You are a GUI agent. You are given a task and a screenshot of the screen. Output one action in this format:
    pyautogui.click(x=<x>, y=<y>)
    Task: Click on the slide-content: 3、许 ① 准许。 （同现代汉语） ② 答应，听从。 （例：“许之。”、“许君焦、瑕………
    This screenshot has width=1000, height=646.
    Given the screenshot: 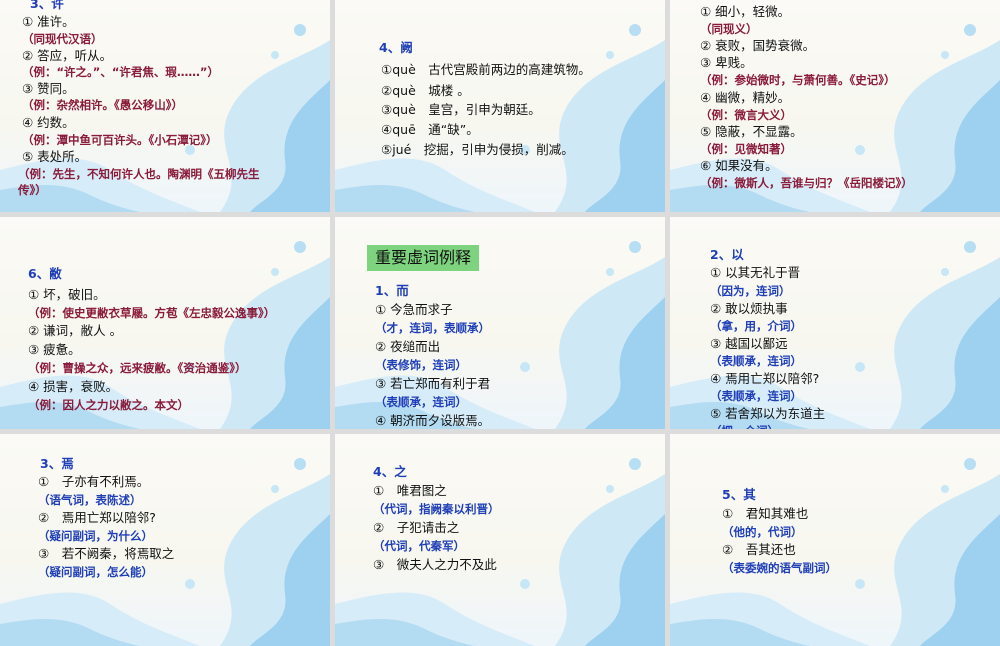 What is the action you would take?
    pyautogui.click(x=165, y=106)
    